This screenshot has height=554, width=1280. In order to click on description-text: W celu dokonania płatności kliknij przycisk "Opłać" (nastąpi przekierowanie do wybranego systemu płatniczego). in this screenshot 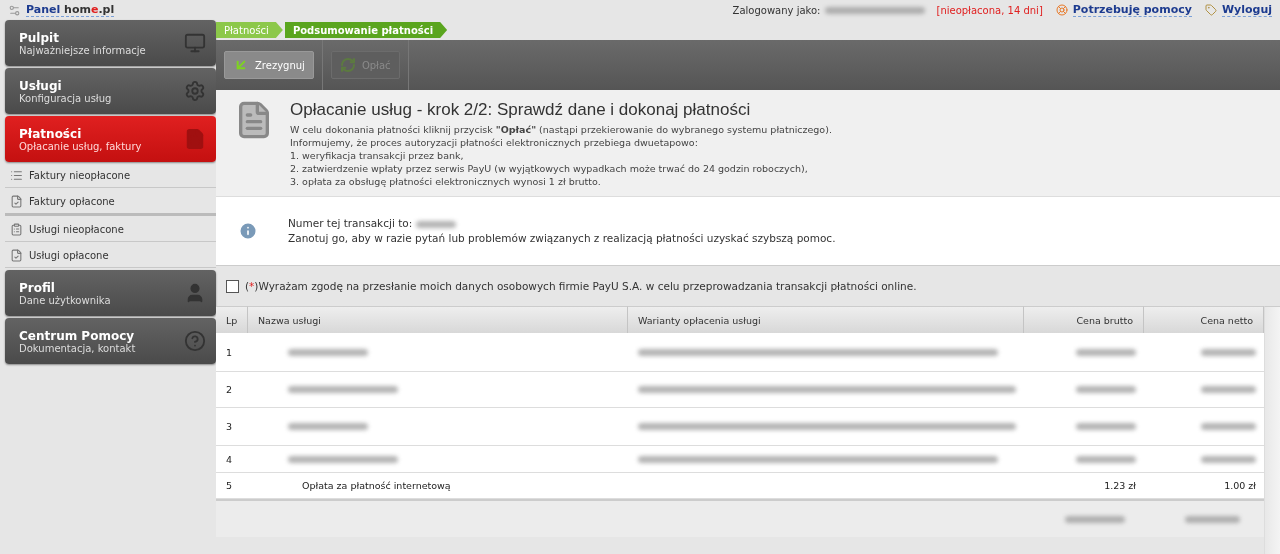, I will do `click(561, 129)`.